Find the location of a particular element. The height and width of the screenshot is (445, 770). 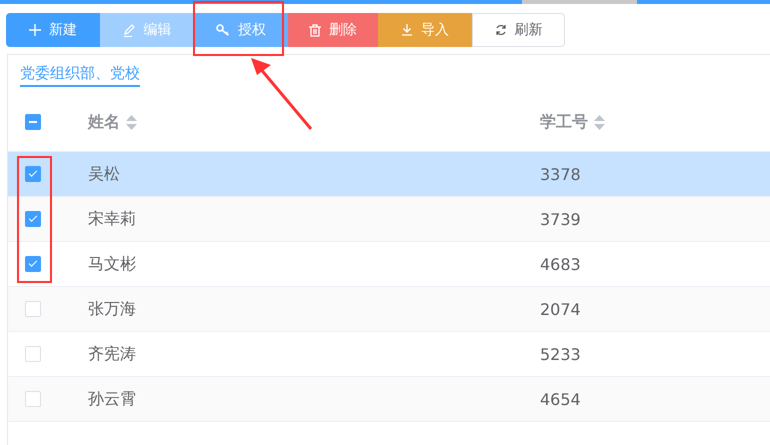

table-cell: 2074 is located at coordinates (560, 309).